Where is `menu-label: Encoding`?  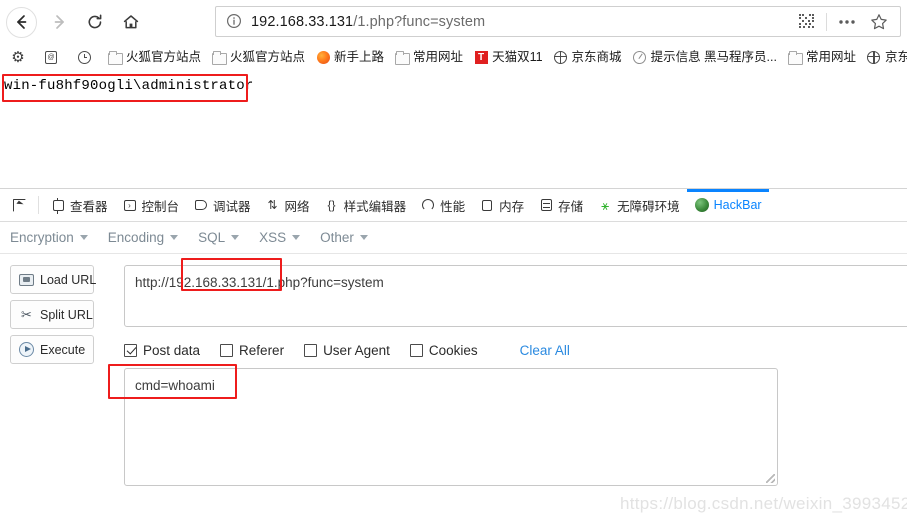
menu-label: Encoding is located at coordinates (136, 237).